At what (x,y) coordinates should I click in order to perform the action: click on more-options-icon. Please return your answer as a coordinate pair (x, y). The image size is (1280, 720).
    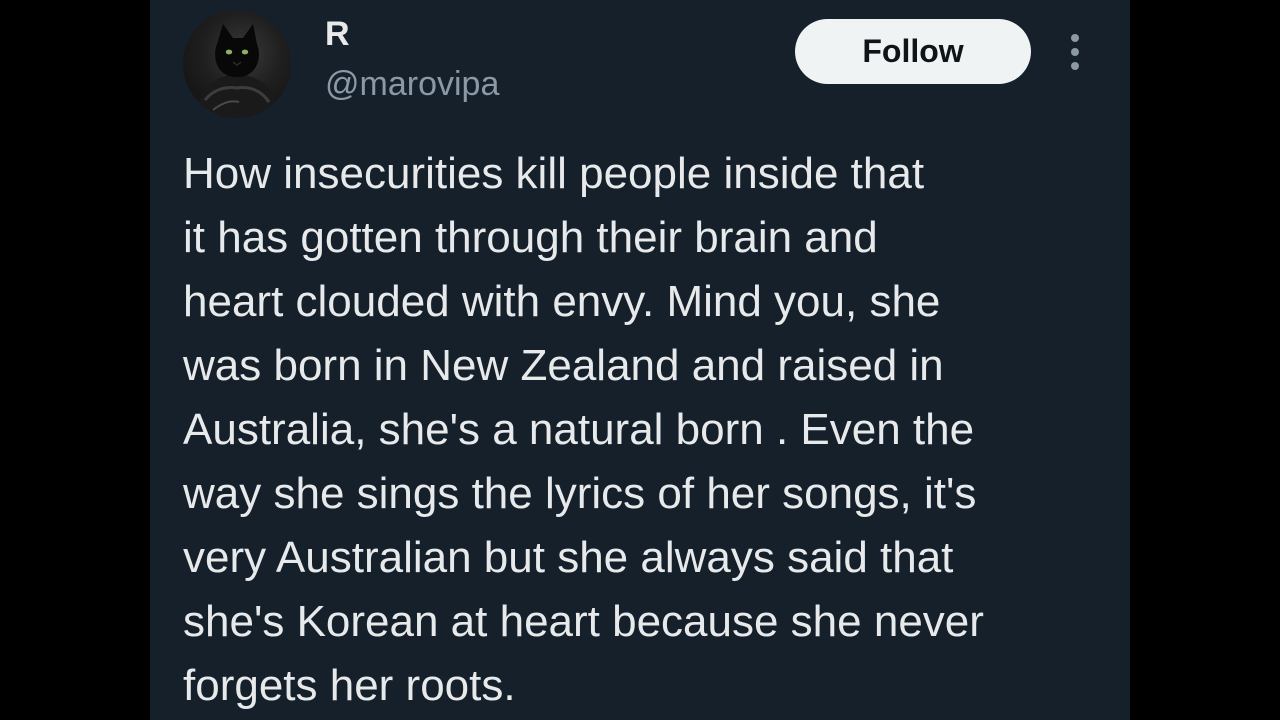
    Looking at the image, I should click on (1075, 52).